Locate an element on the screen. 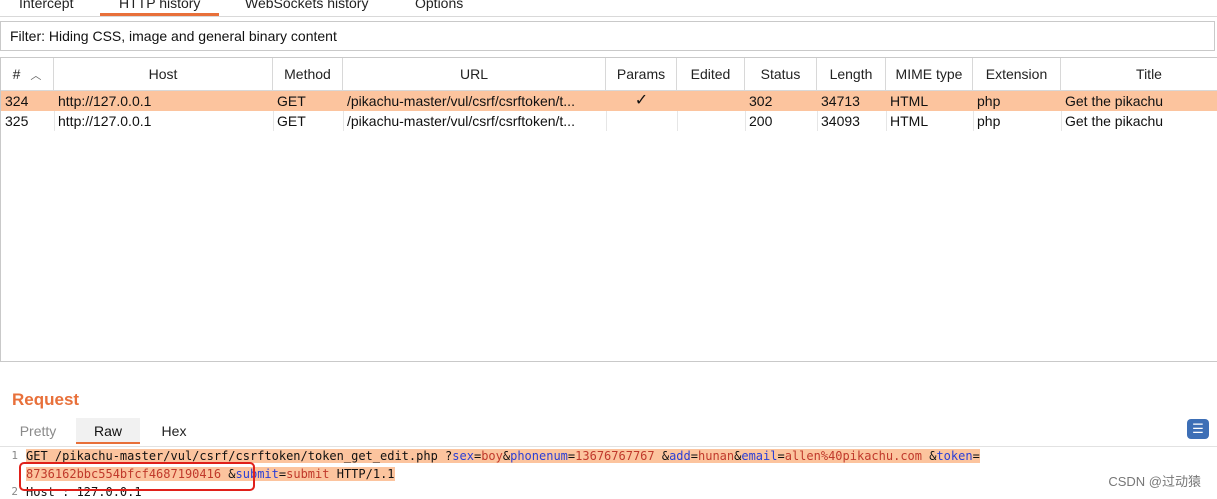 This screenshot has height=499, width=1217. col-header-num: # ︿ is located at coordinates (27, 74).